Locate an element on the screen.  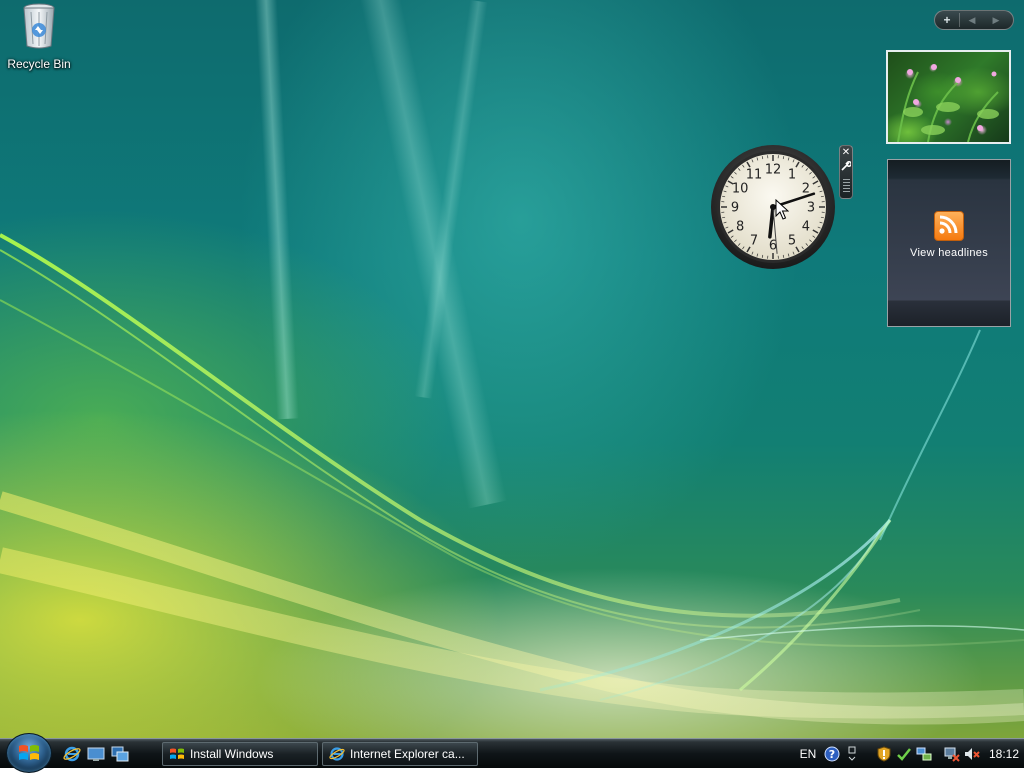
clock-numeral: 4 is located at coordinates (806, 227).